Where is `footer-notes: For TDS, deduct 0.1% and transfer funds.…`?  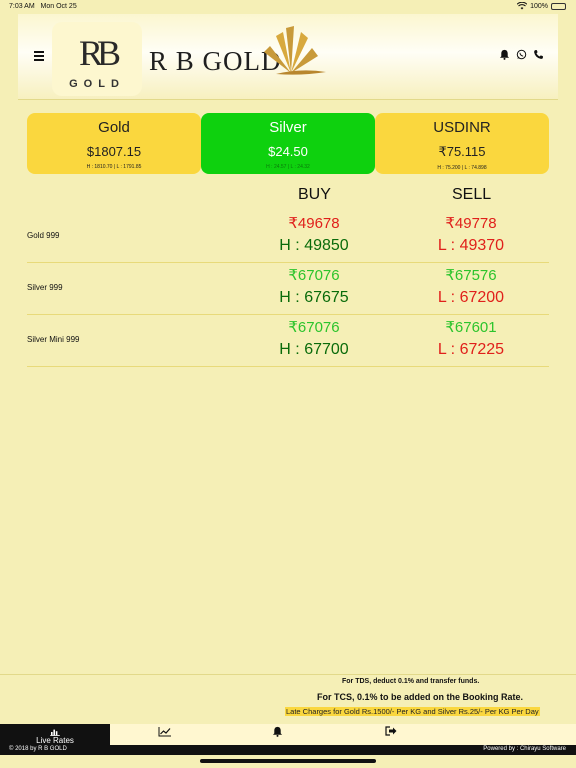 footer-notes: For TDS, deduct 0.1% and transfer funds.… is located at coordinates (288, 699).